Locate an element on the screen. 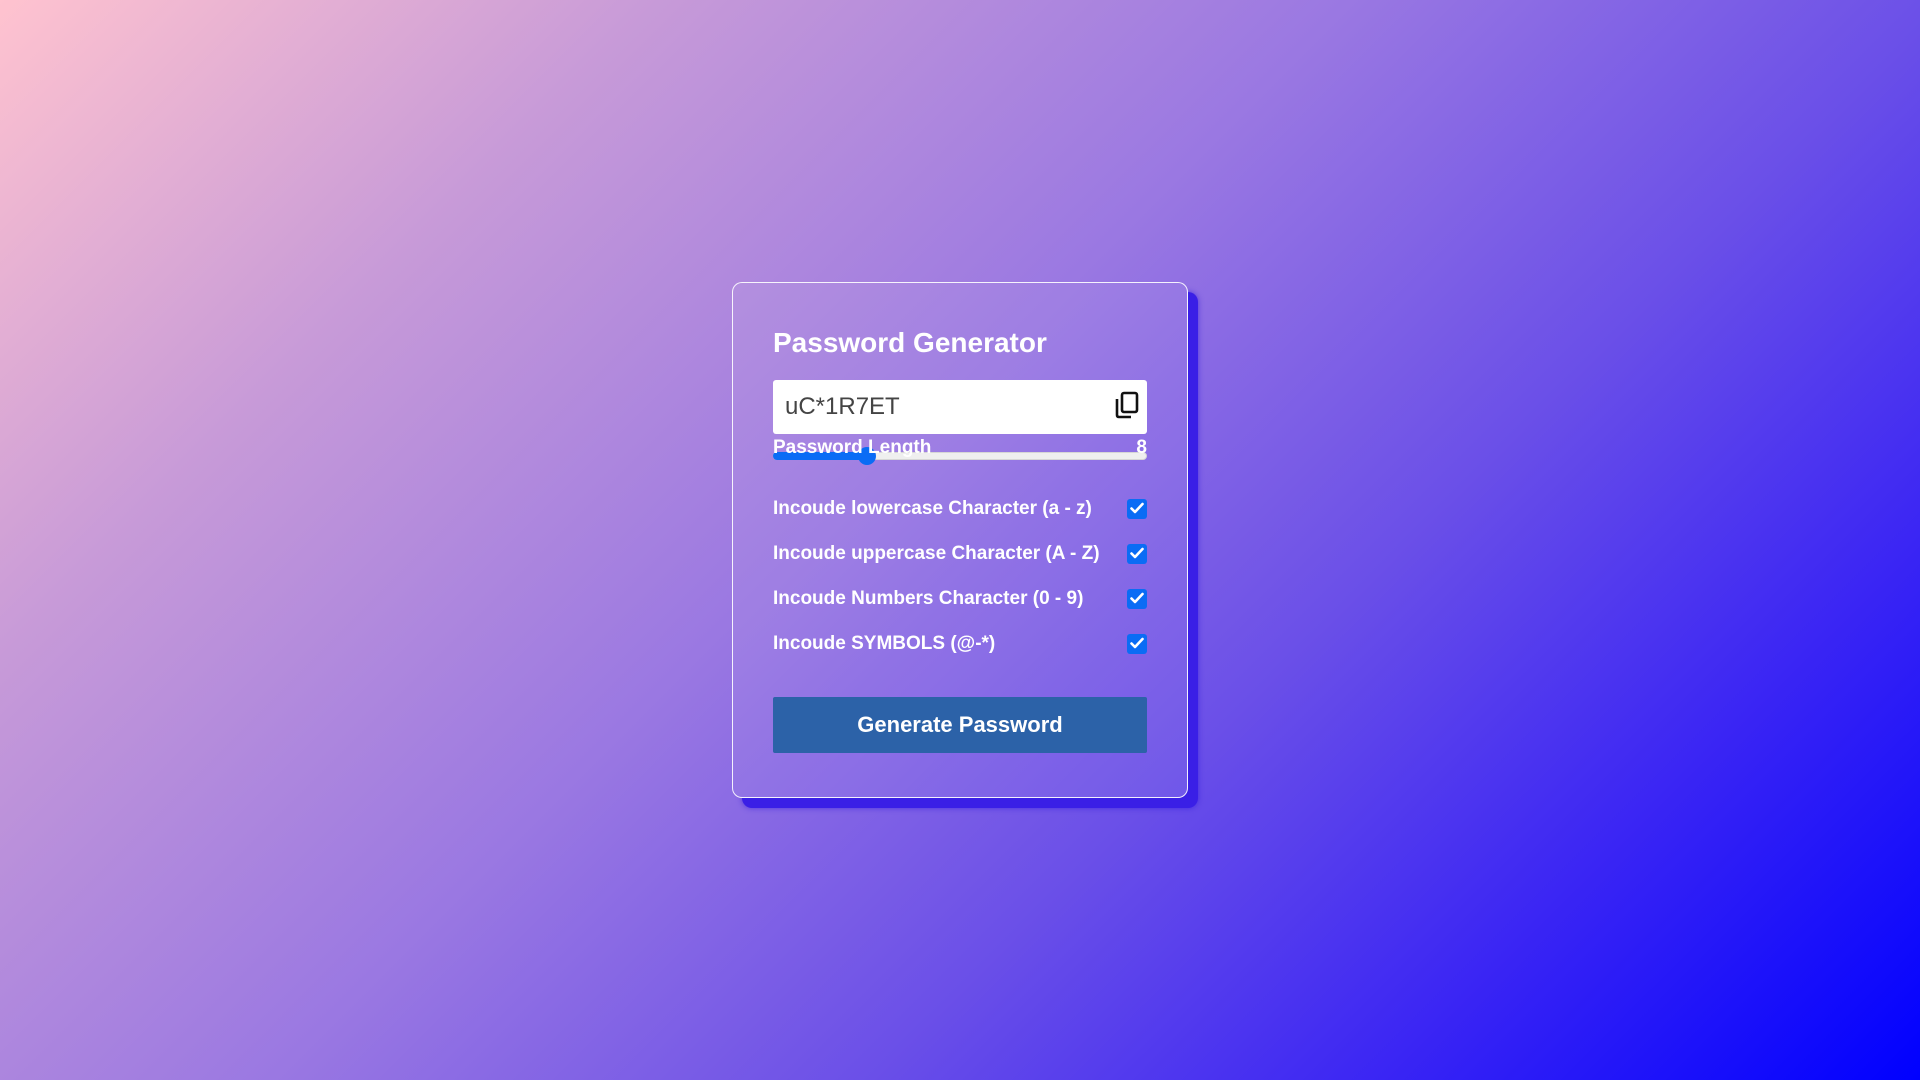 The image size is (1920, 1080). option-symbols-checkbox is located at coordinates (1137, 644).